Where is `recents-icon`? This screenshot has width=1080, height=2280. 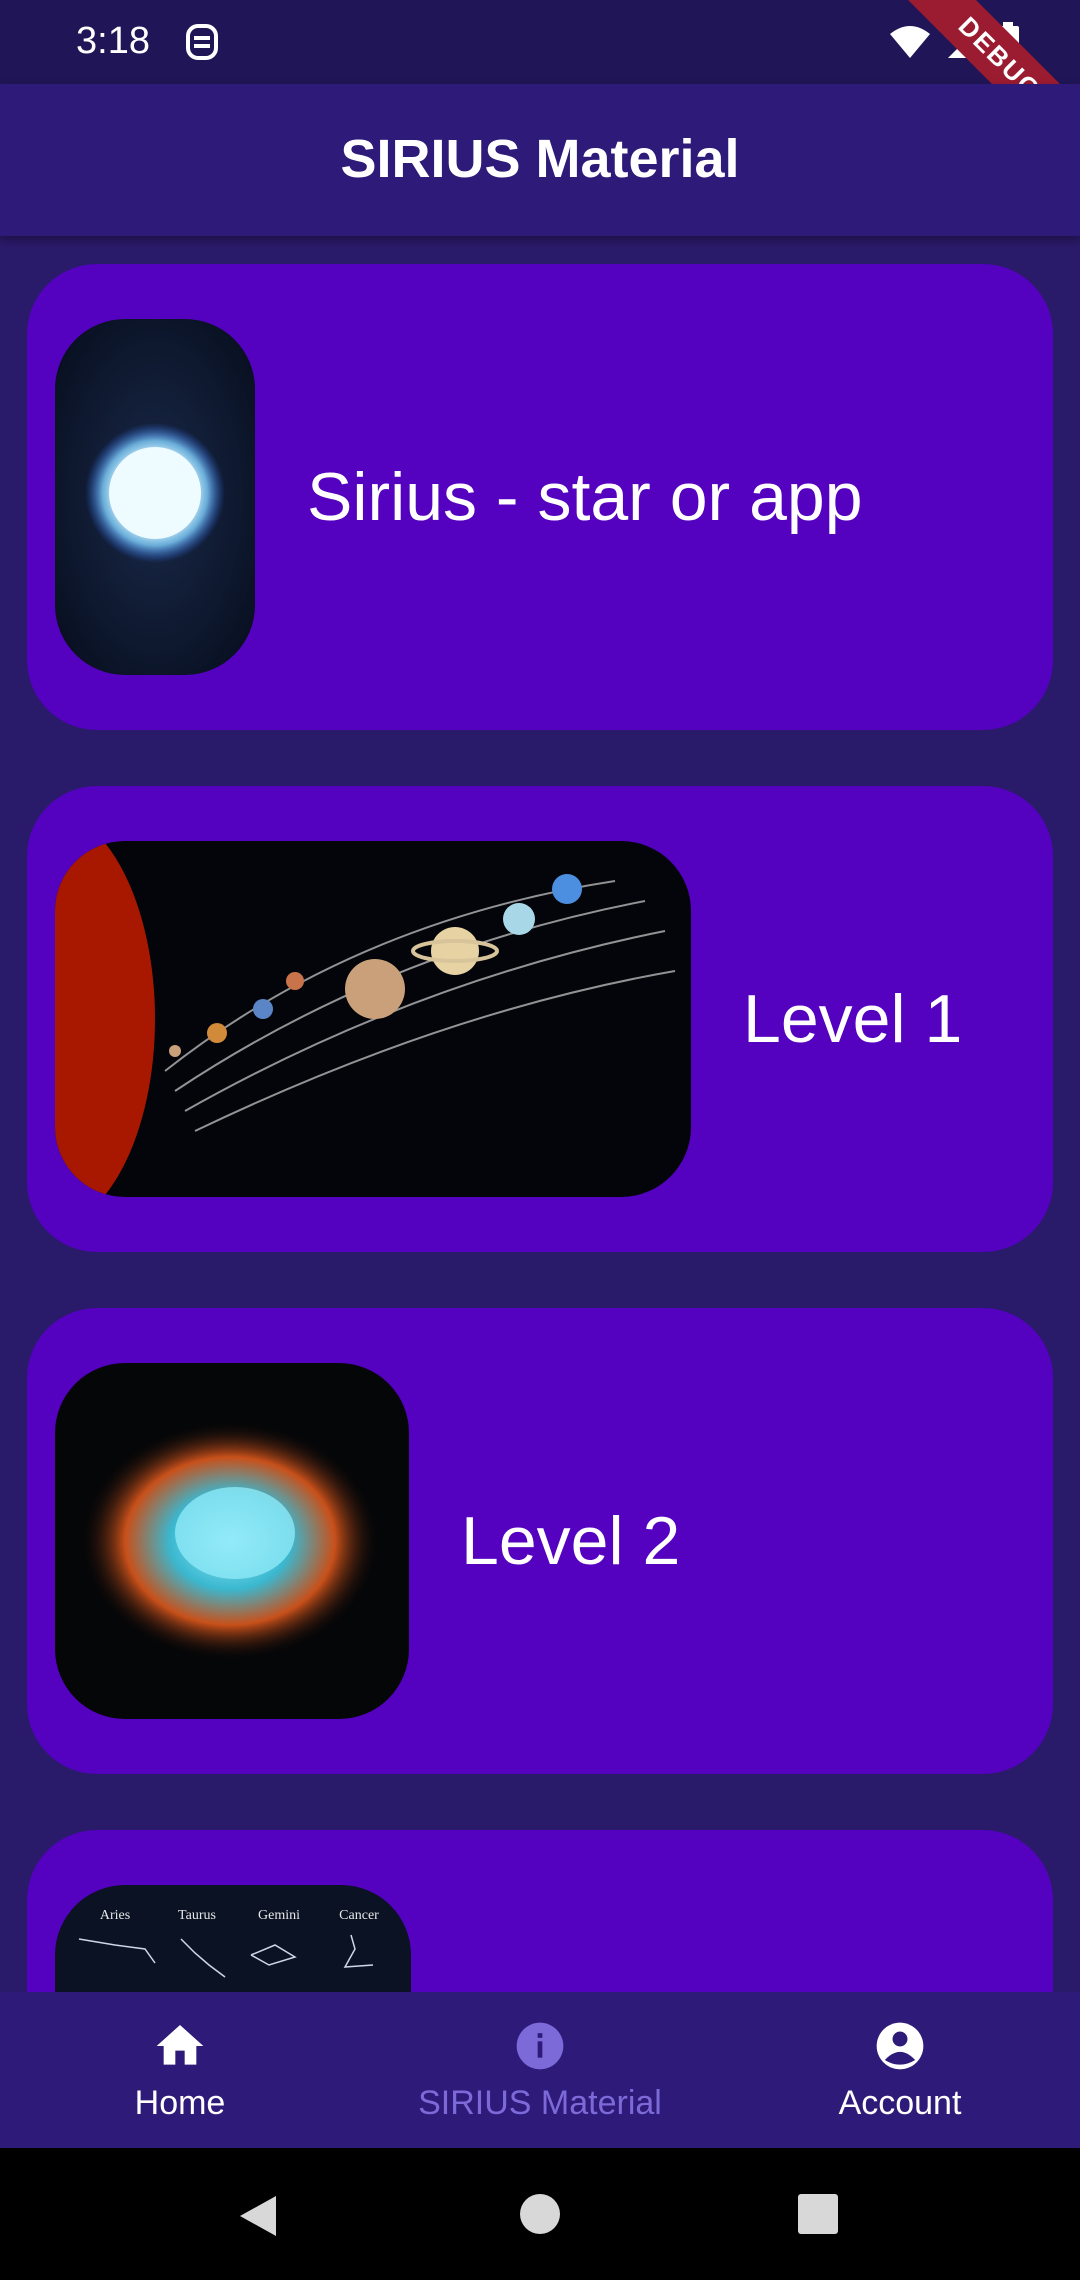
recents-icon is located at coordinates (818, 2214).